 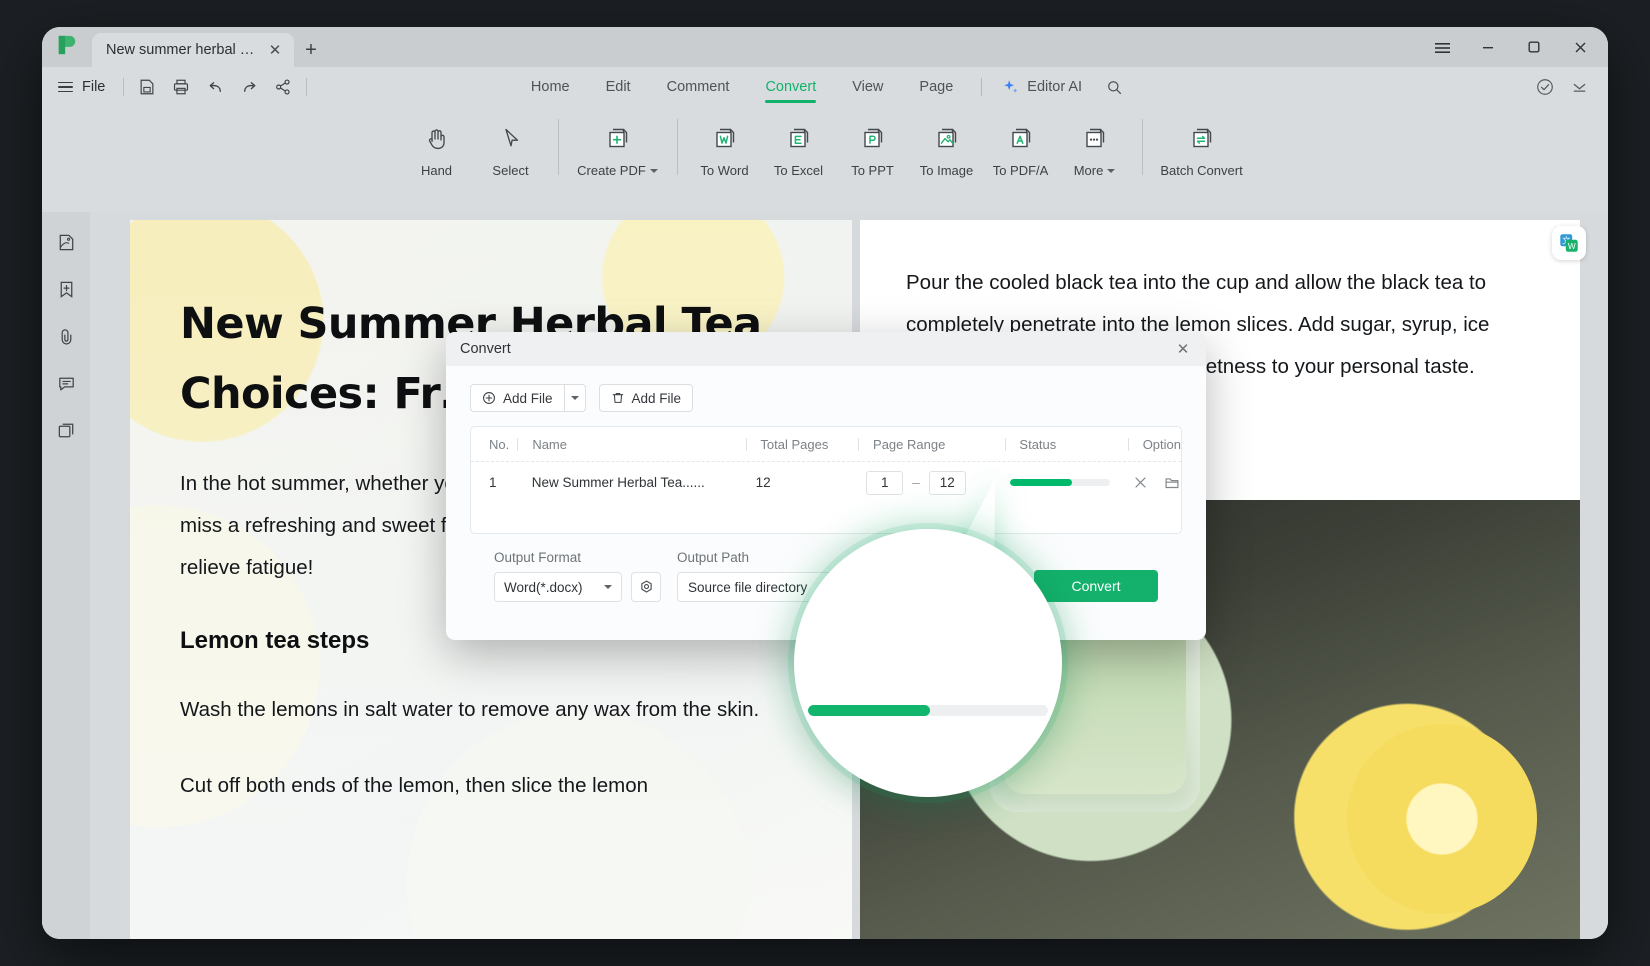 What do you see at coordinates (1114, 87) in the screenshot?
I see `search-icon` at bounding box center [1114, 87].